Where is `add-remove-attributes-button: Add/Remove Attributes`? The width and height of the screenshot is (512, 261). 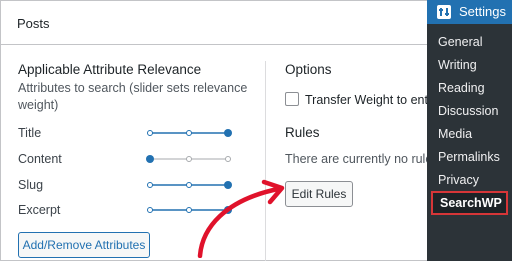 add-remove-attributes-button: Add/Remove Attributes is located at coordinates (84, 245).